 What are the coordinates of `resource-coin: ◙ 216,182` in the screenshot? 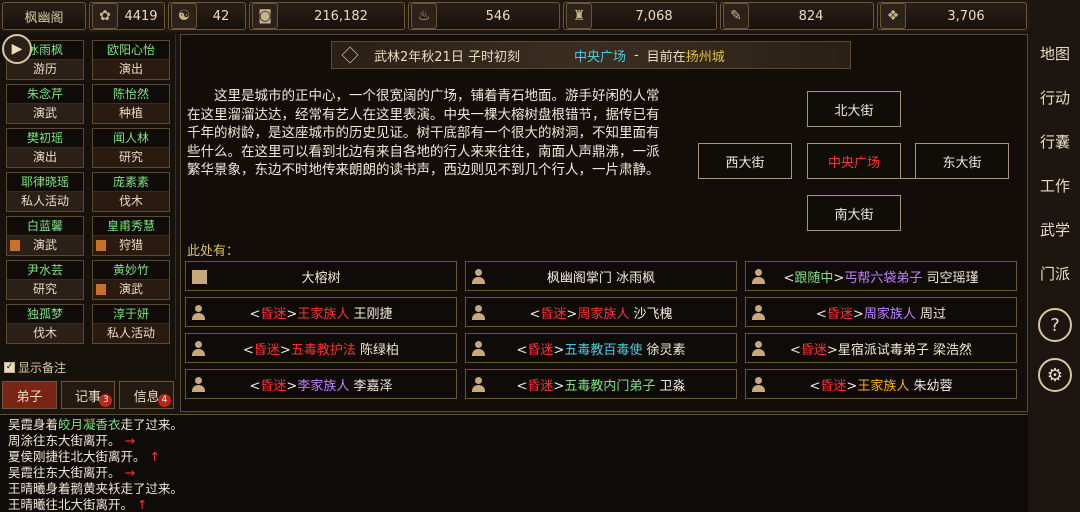 It's located at (327, 16).